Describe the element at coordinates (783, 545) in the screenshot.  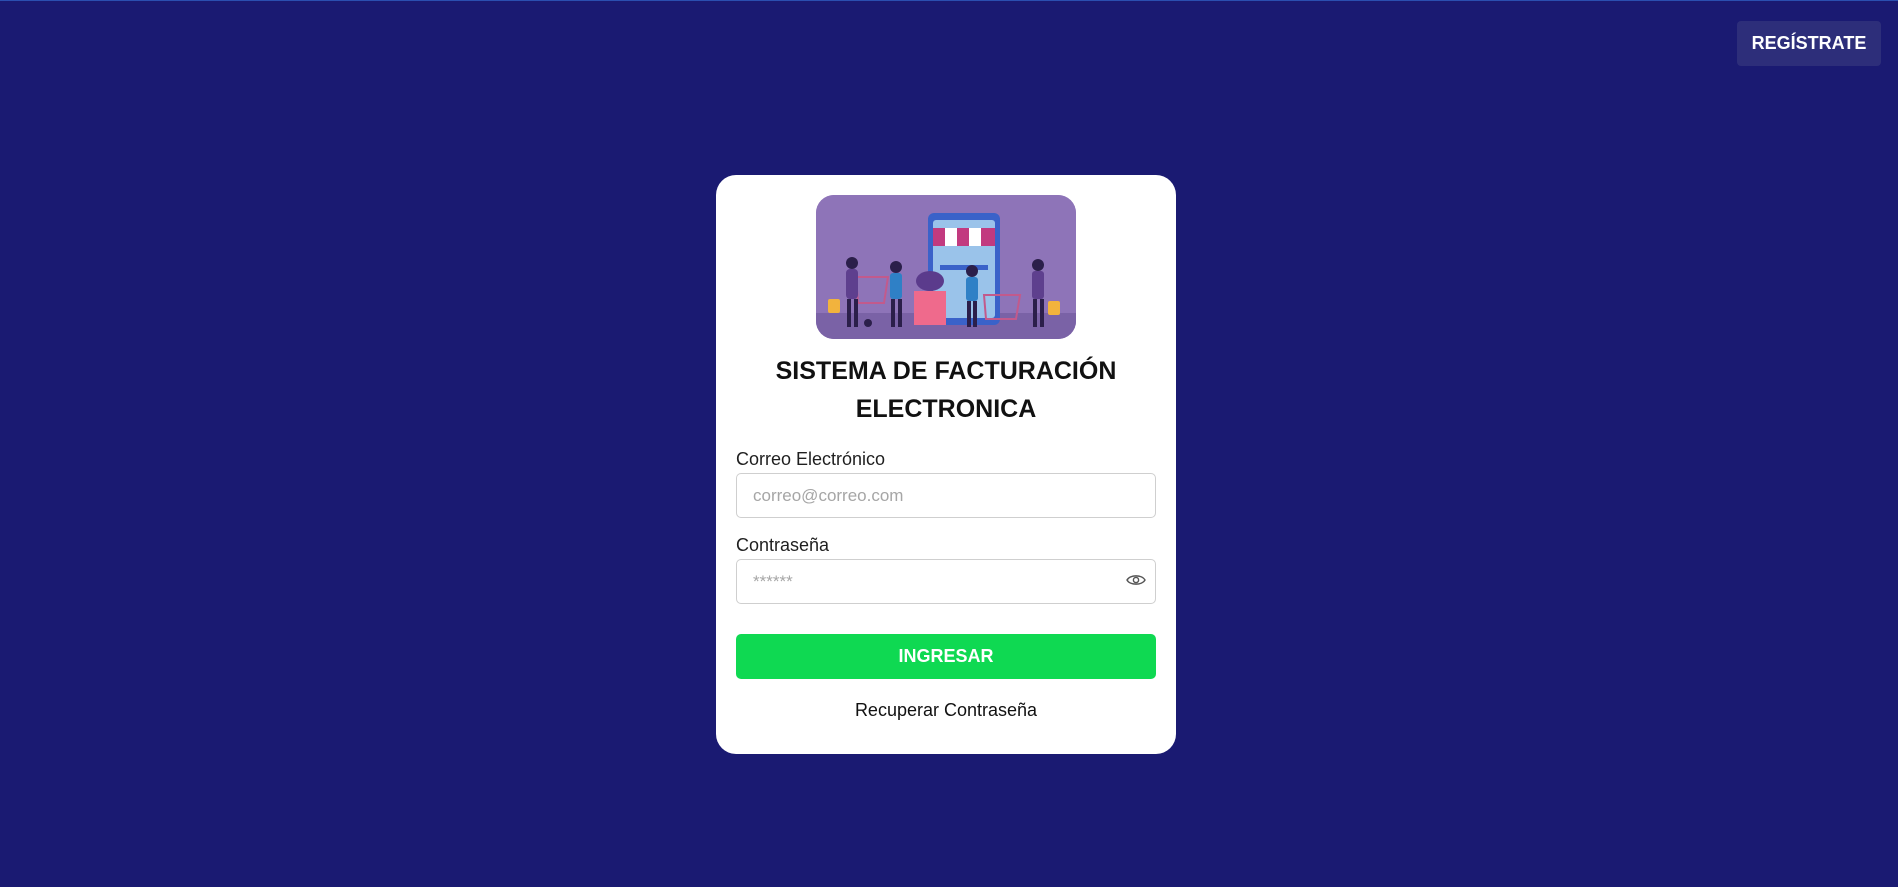
I see `password-label: Contraseña` at that location.